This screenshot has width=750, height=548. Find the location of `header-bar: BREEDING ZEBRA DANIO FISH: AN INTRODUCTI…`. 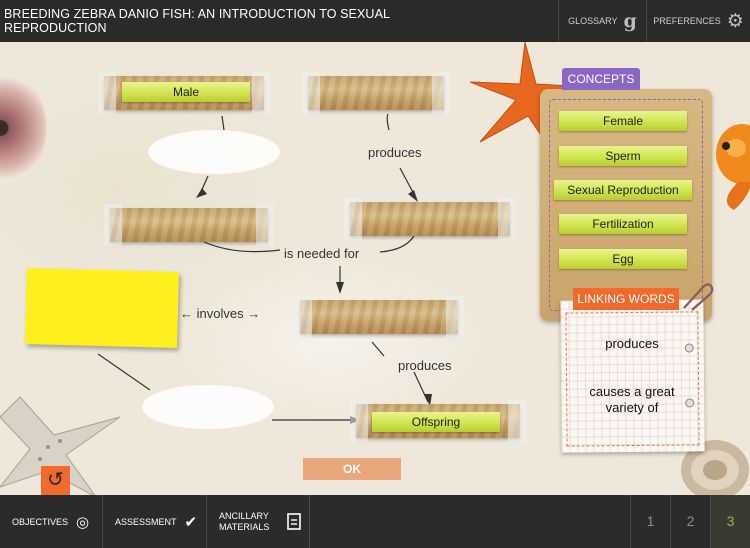

header-bar: BREEDING ZEBRA DANIO FISH: AN INTRODUCTI… is located at coordinates (375, 21).